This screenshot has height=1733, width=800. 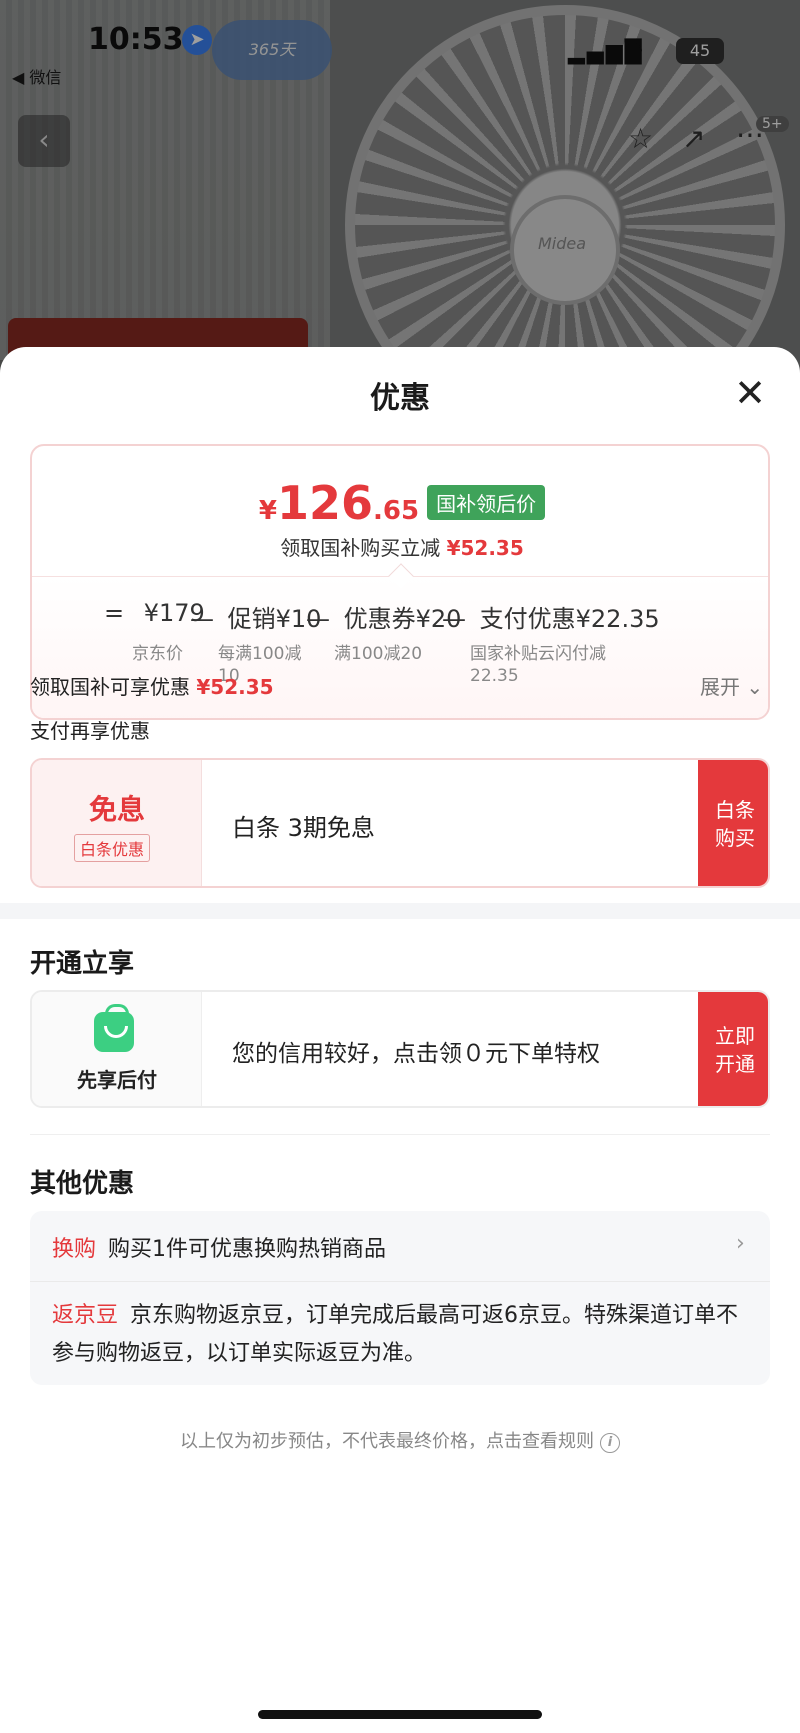 What do you see at coordinates (383, 616) in the screenshot?
I see `breakdown-coupon: — 优惠券¥20` at bounding box center [383, 616].